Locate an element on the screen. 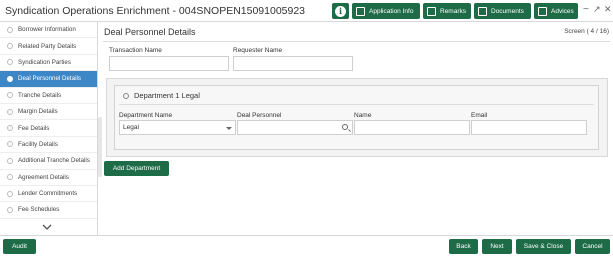 The image size is (613, 256). dropdown-arrow-icon is located at coordinates (229, 128).